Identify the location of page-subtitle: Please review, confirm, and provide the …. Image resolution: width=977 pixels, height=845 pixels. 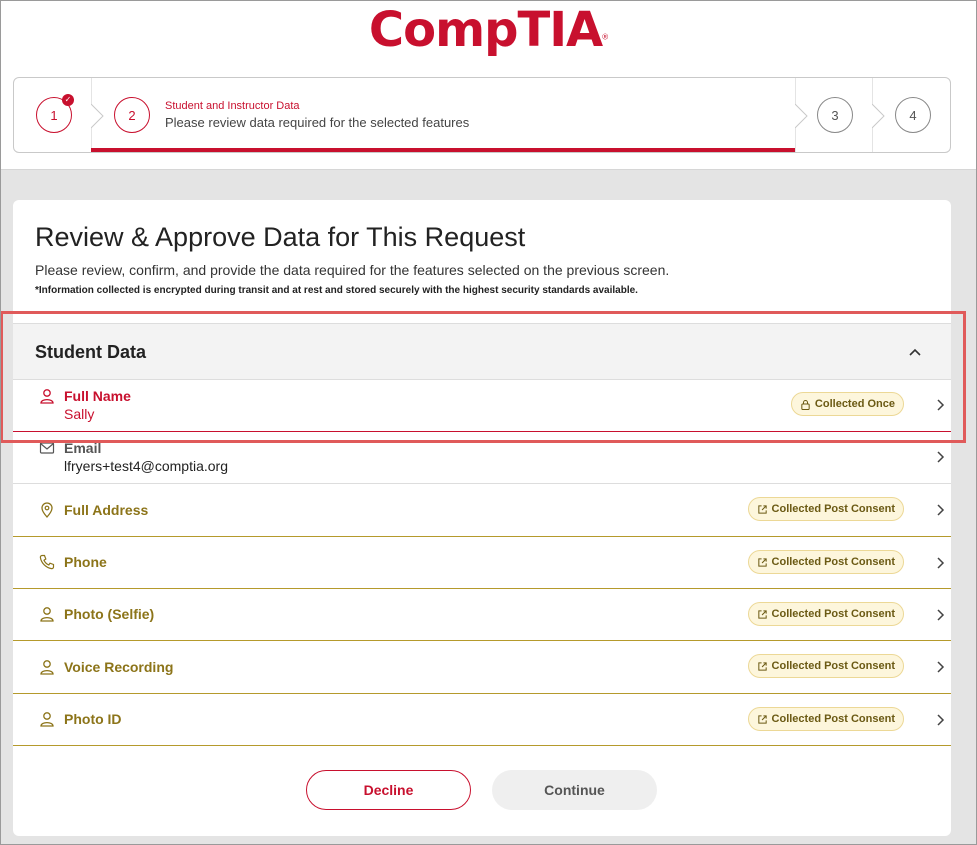
(352, 270).